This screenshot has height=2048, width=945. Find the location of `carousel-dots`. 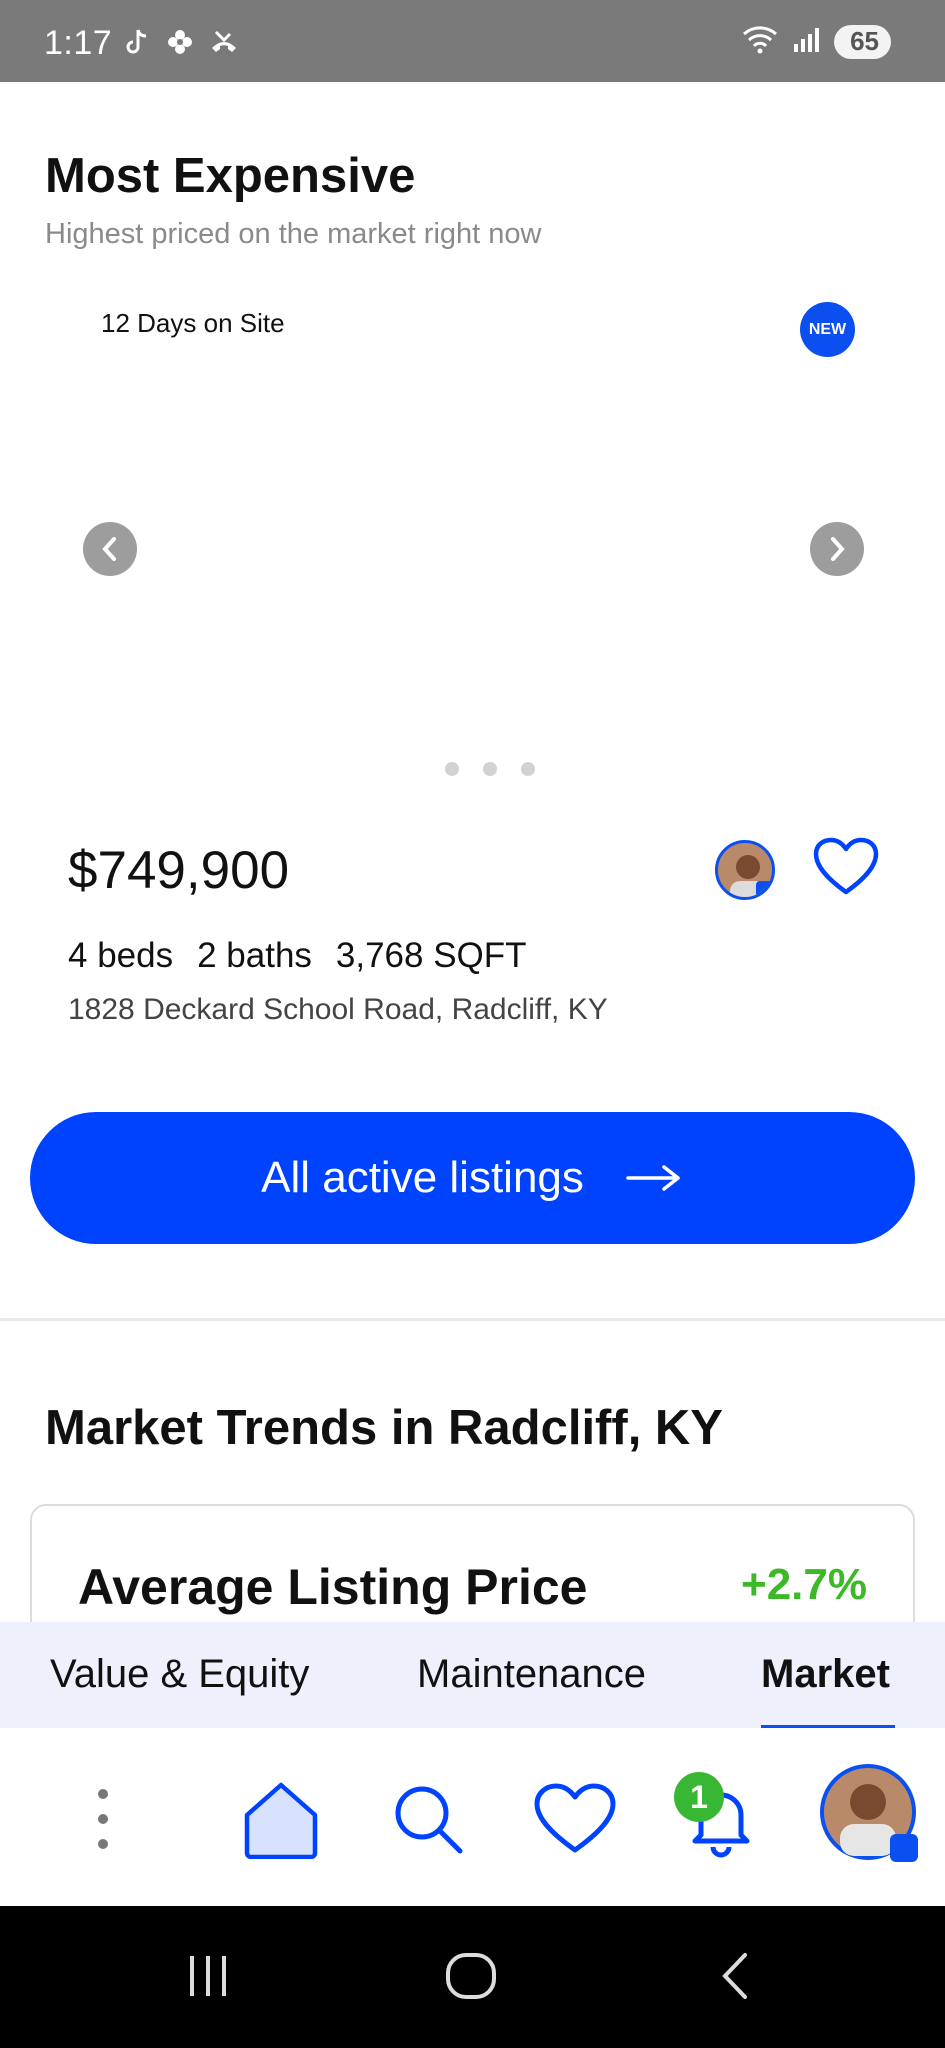

carousel-dots is located at coordinates (490, 769).